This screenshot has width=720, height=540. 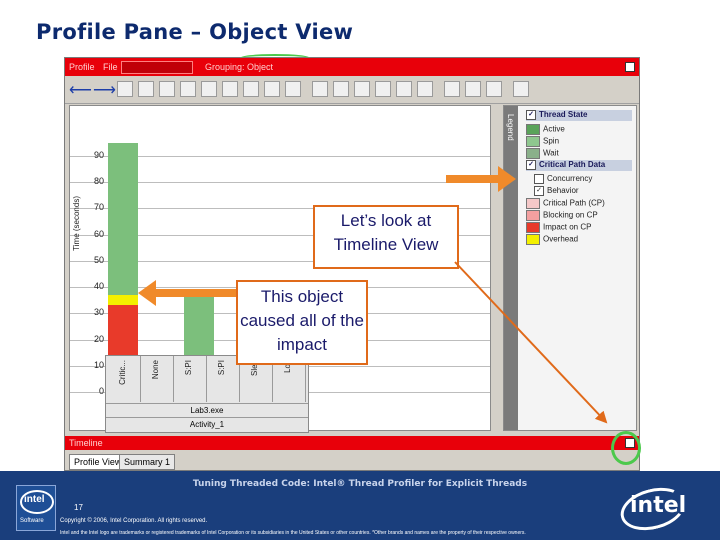 I want to click on intel-logo-text: intel, so click(x=658, y=505).